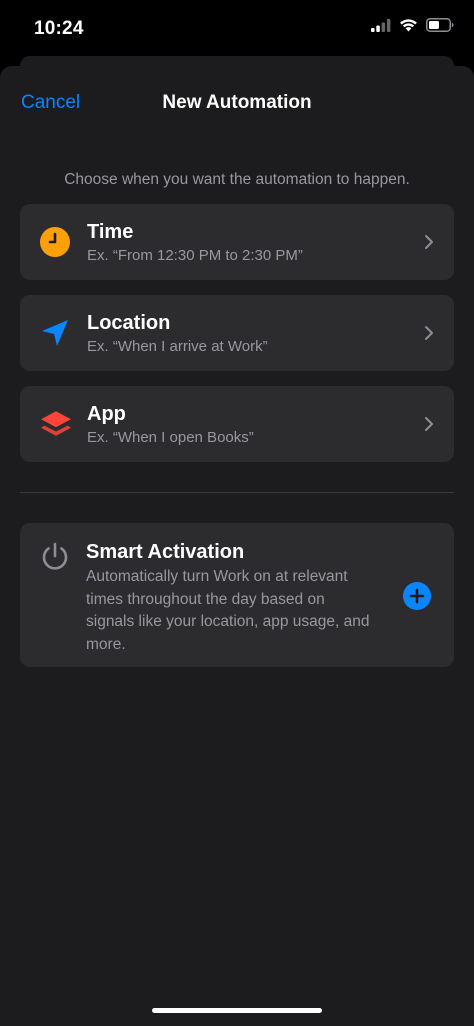 This screenshot has width=474, height=1026. Describe the element at coordinates (237, 28) in the screenshot. I see `status-bar: 10:24` at that location.